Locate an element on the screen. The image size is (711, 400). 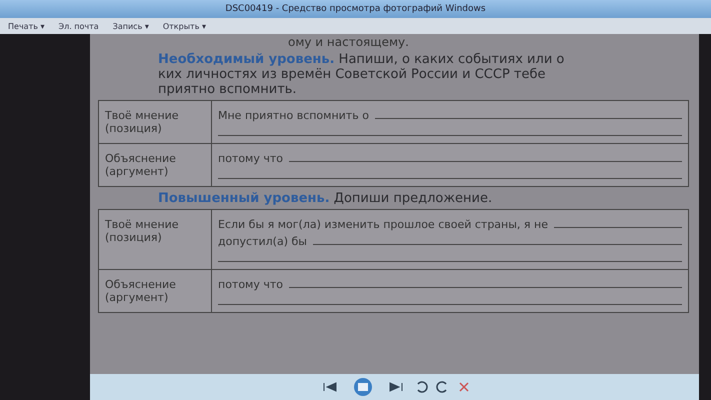
menu-item: Открыть ▾ is located at coordinates (184, 26).